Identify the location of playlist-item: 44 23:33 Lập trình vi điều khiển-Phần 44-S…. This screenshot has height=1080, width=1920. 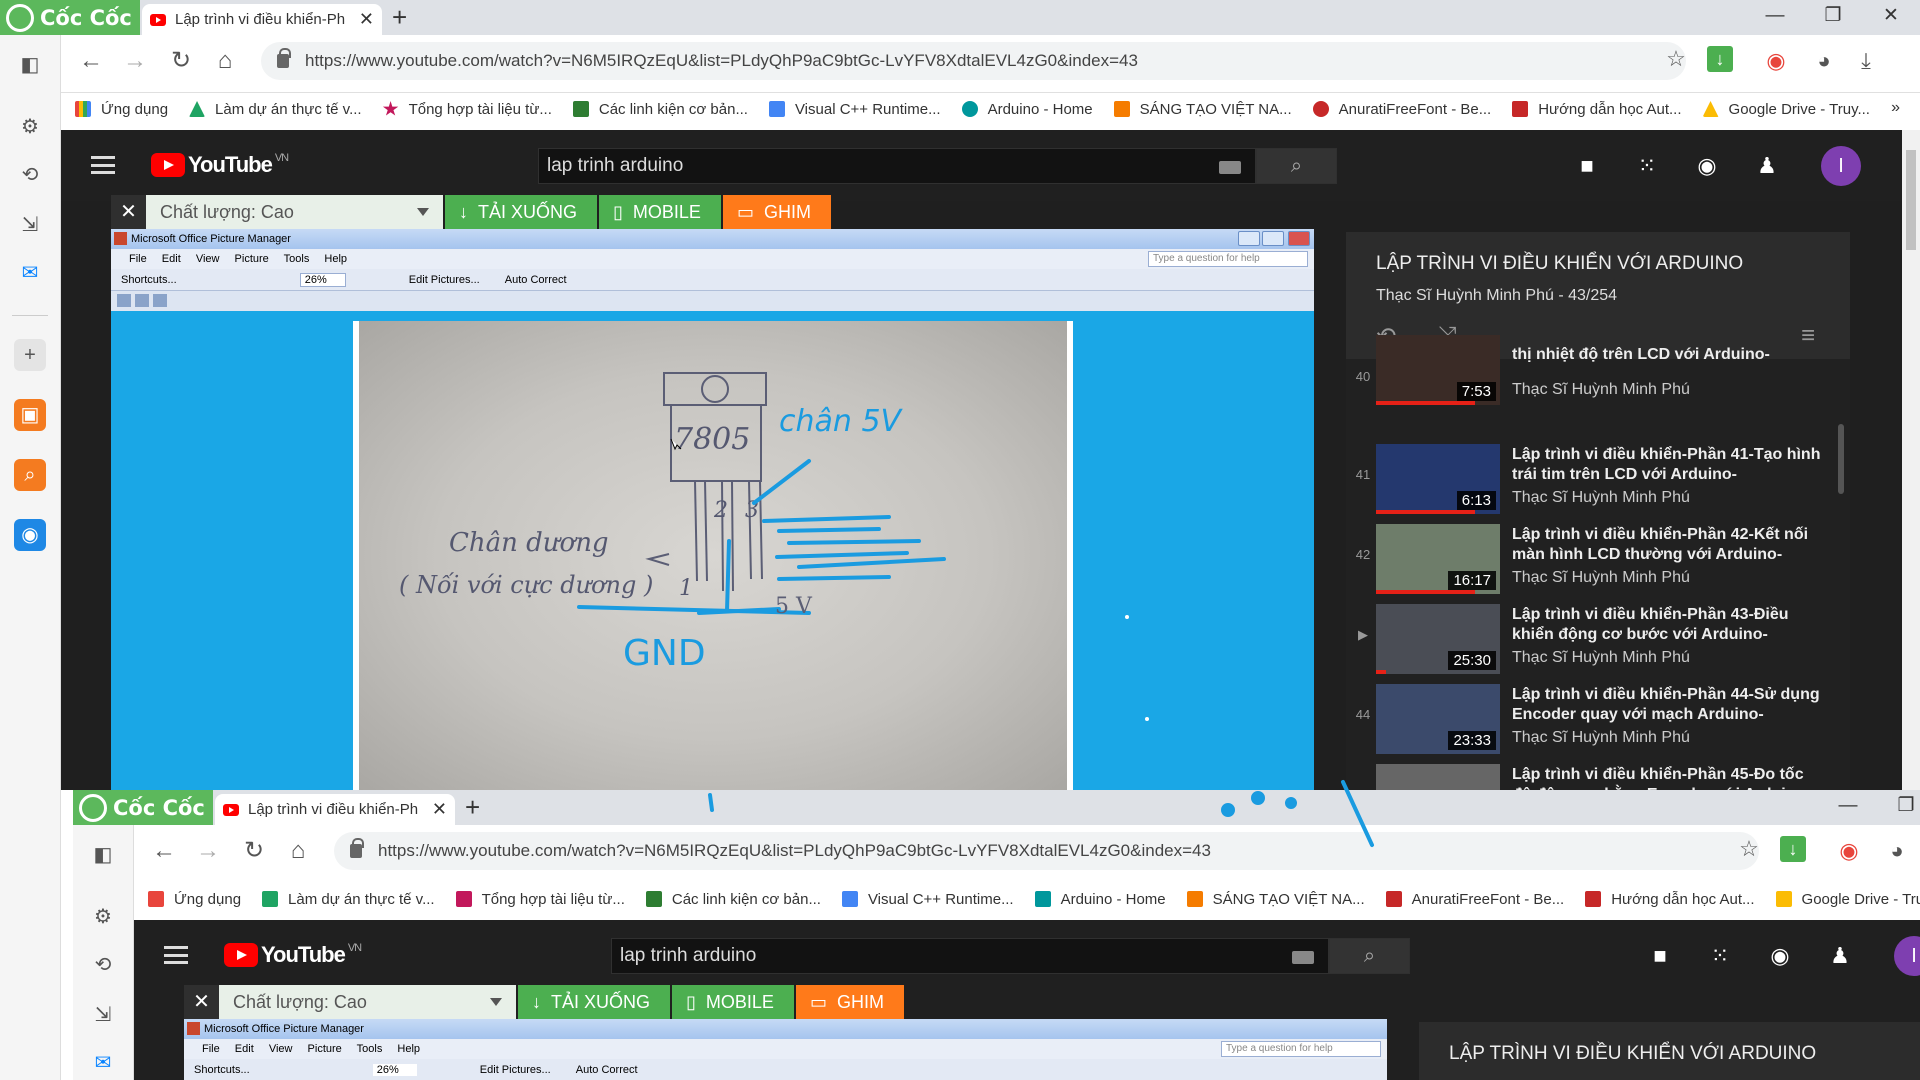
(1598, 719).